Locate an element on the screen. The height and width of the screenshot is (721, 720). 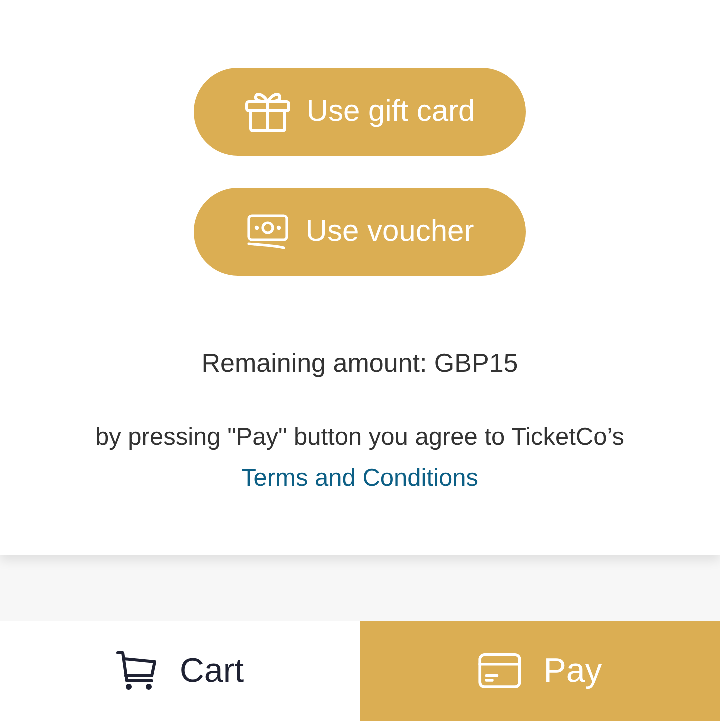
gift-icon is located at coordinates (267, 112).